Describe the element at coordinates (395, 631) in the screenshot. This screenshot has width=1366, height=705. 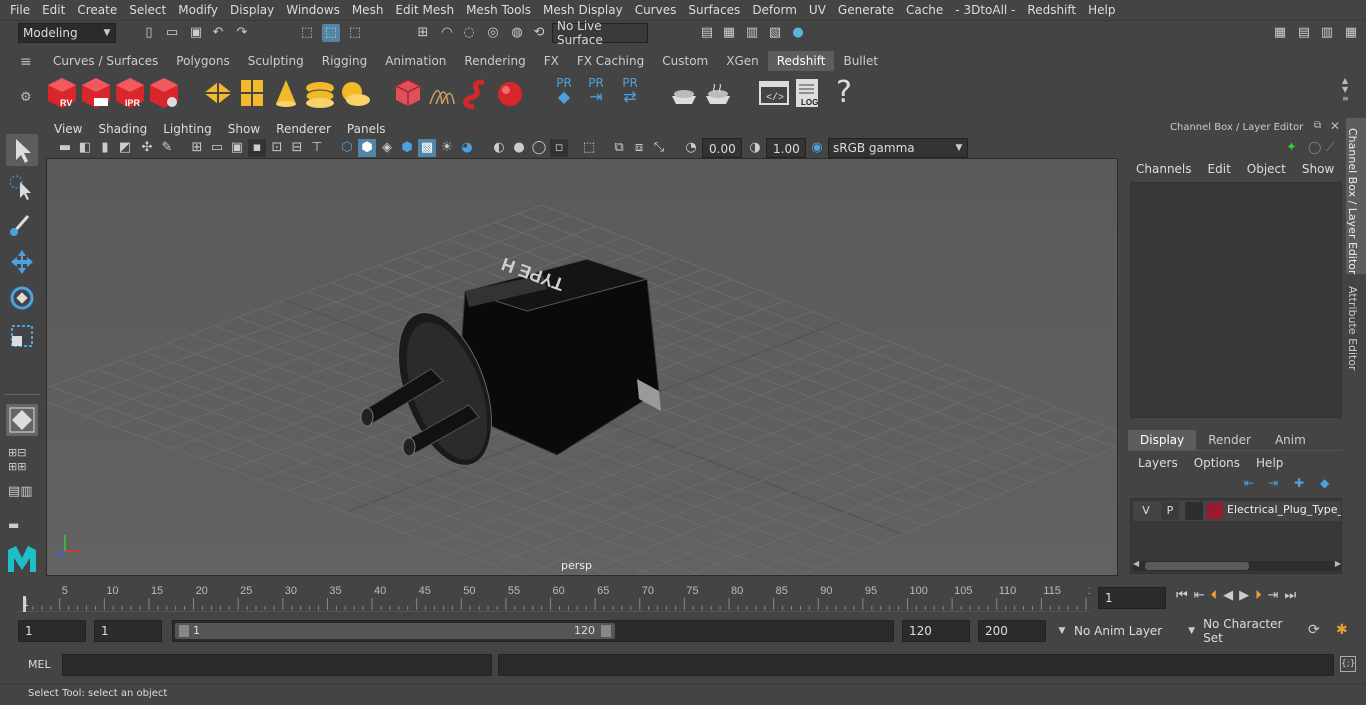
I see `range-slider-handle: 1 120` at that location.